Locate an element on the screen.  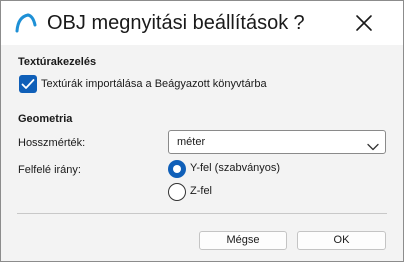
z-up-option-label: Z-fel is located at coordinates (201, 191).